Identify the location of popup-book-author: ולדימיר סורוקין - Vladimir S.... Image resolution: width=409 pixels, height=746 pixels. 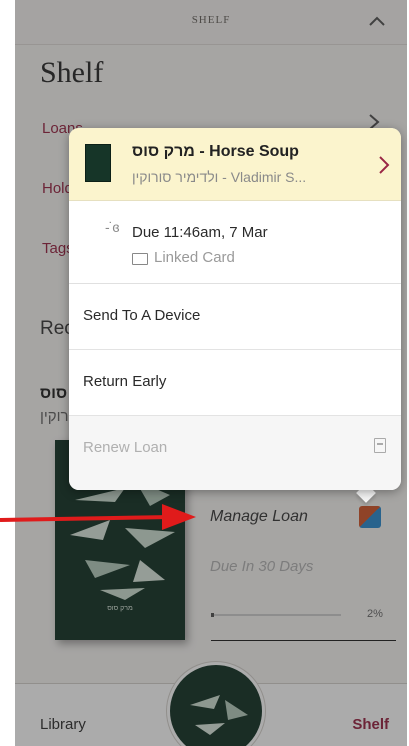
(219, 177).